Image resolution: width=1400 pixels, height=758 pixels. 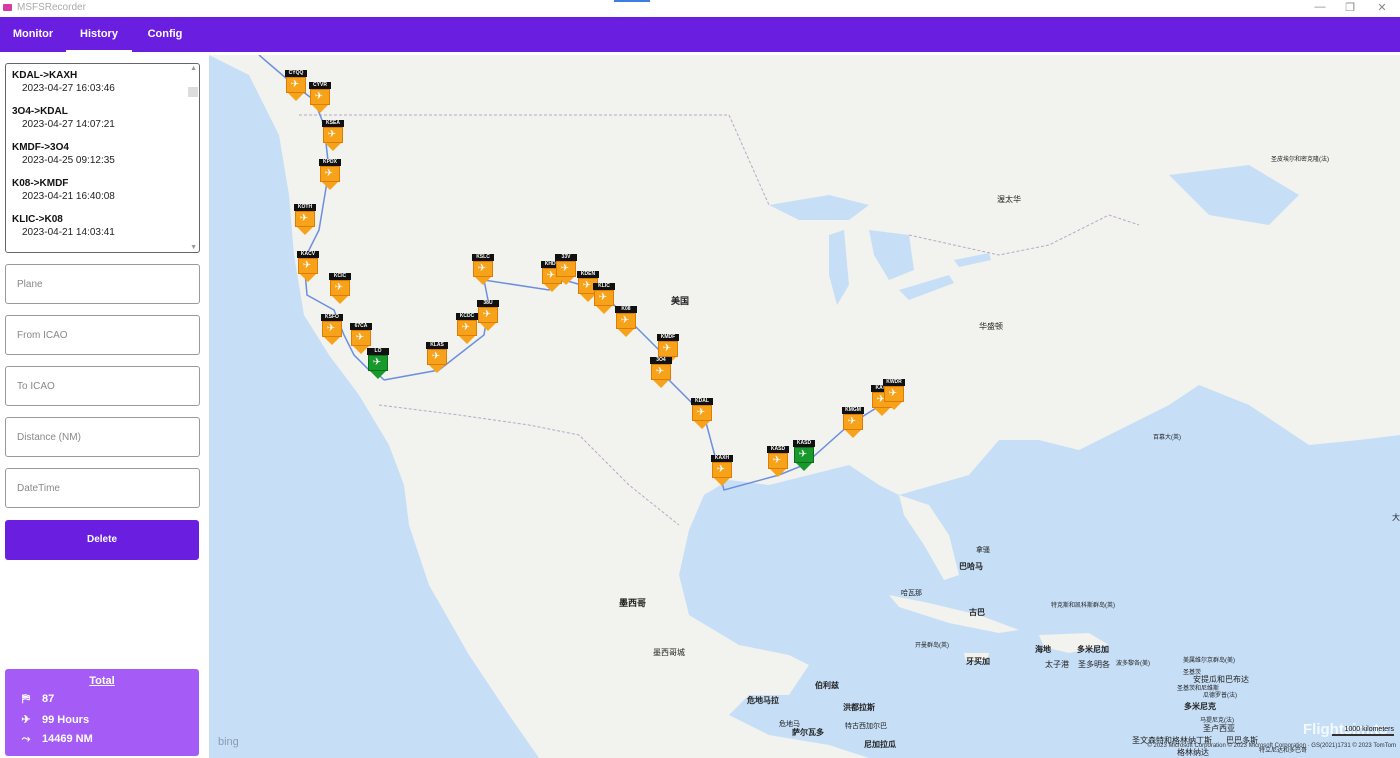 I want to click on scroll-up-icon: ▲, so click(x=193, y=68).